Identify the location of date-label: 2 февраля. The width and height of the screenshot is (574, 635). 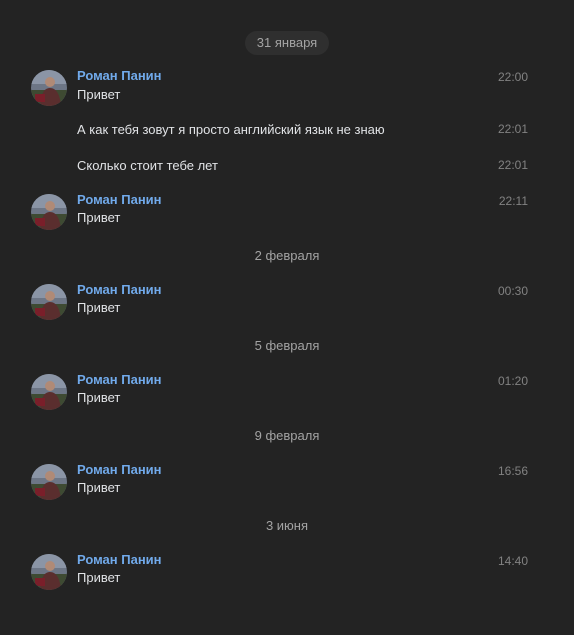
(287, 255).